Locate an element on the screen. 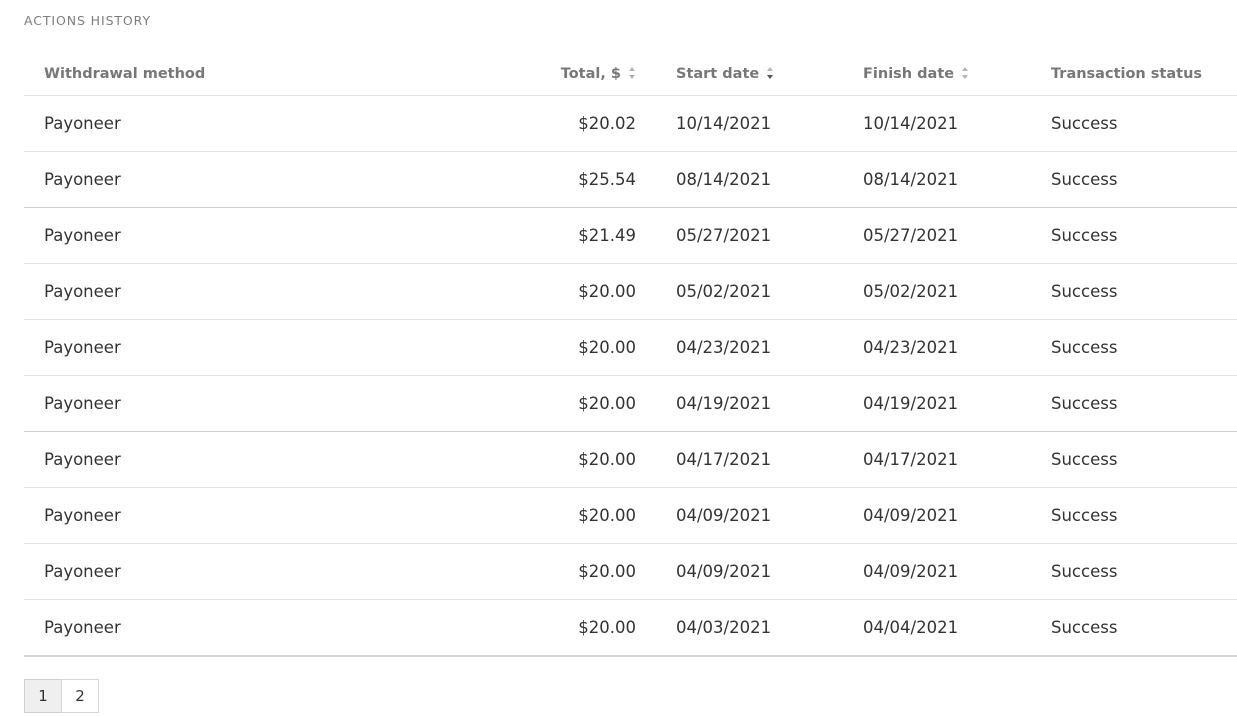 The height and width of the screenshot is (716, 1237). cell-start-date: 04/03/2021 is located at coordinates (769, 628).